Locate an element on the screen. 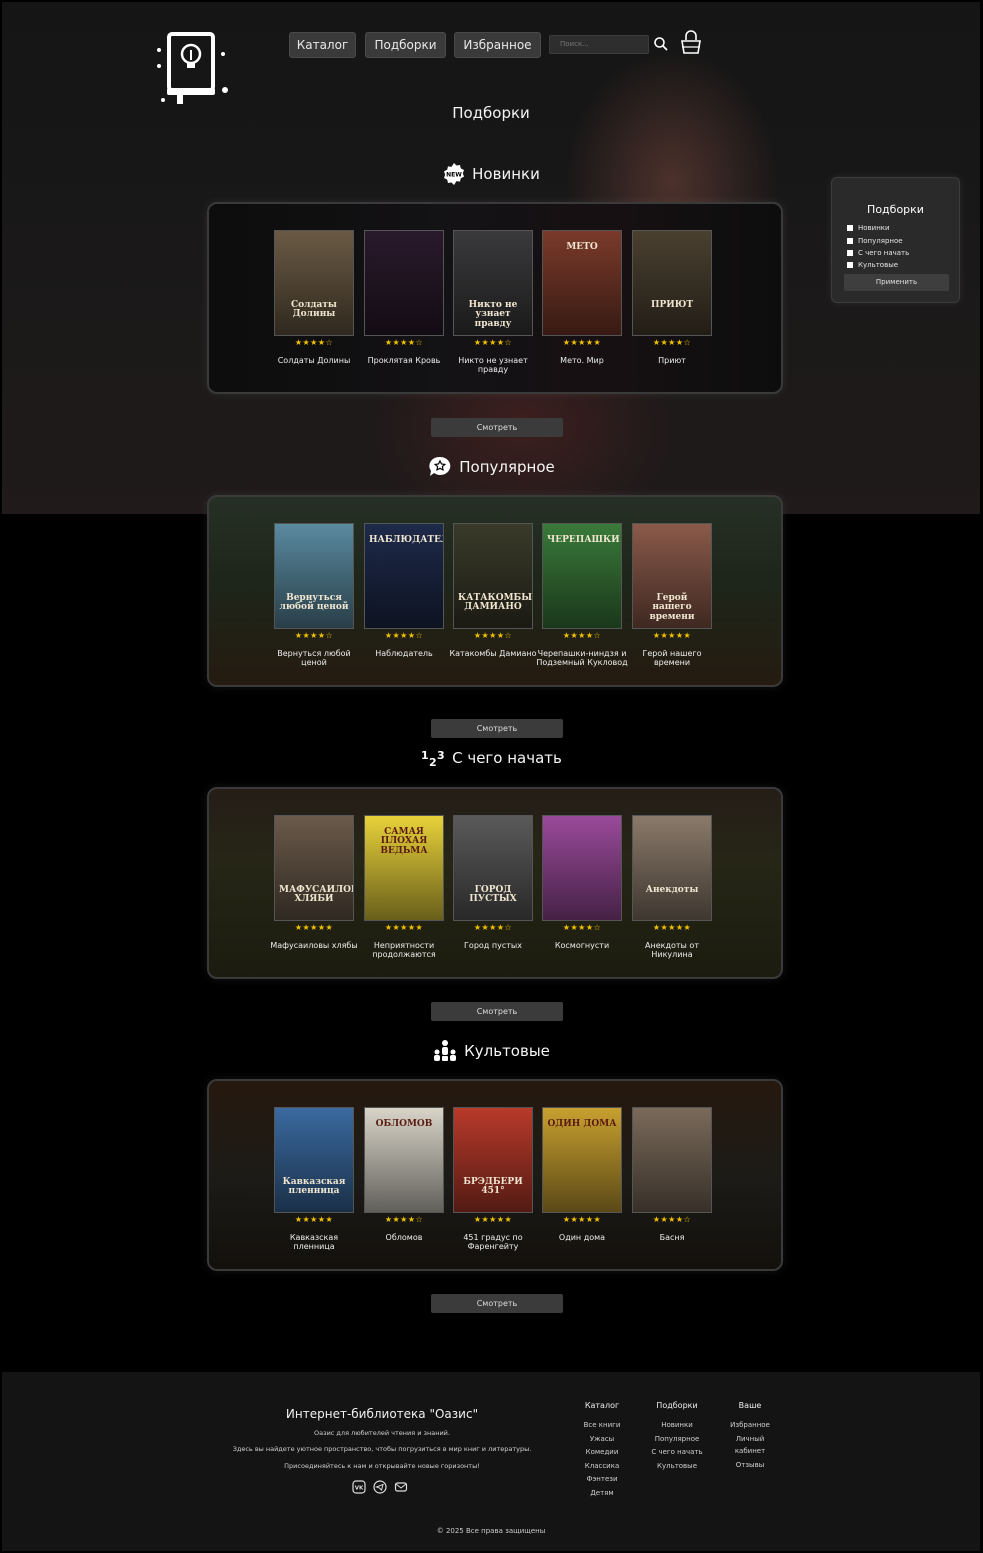  book-cover: Анекдоты is located at coordinates (672, 868).